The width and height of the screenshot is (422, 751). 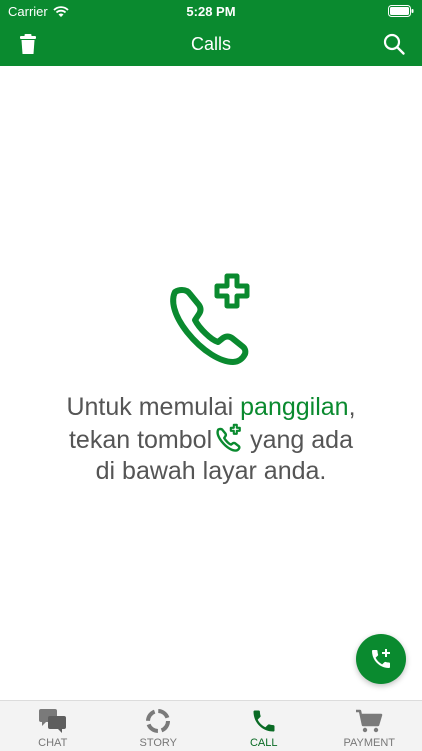 What do you see at coordinates (294, 407) in the screenshot?
I see `message-accent: panggilan` at bounding box center [294, 407].